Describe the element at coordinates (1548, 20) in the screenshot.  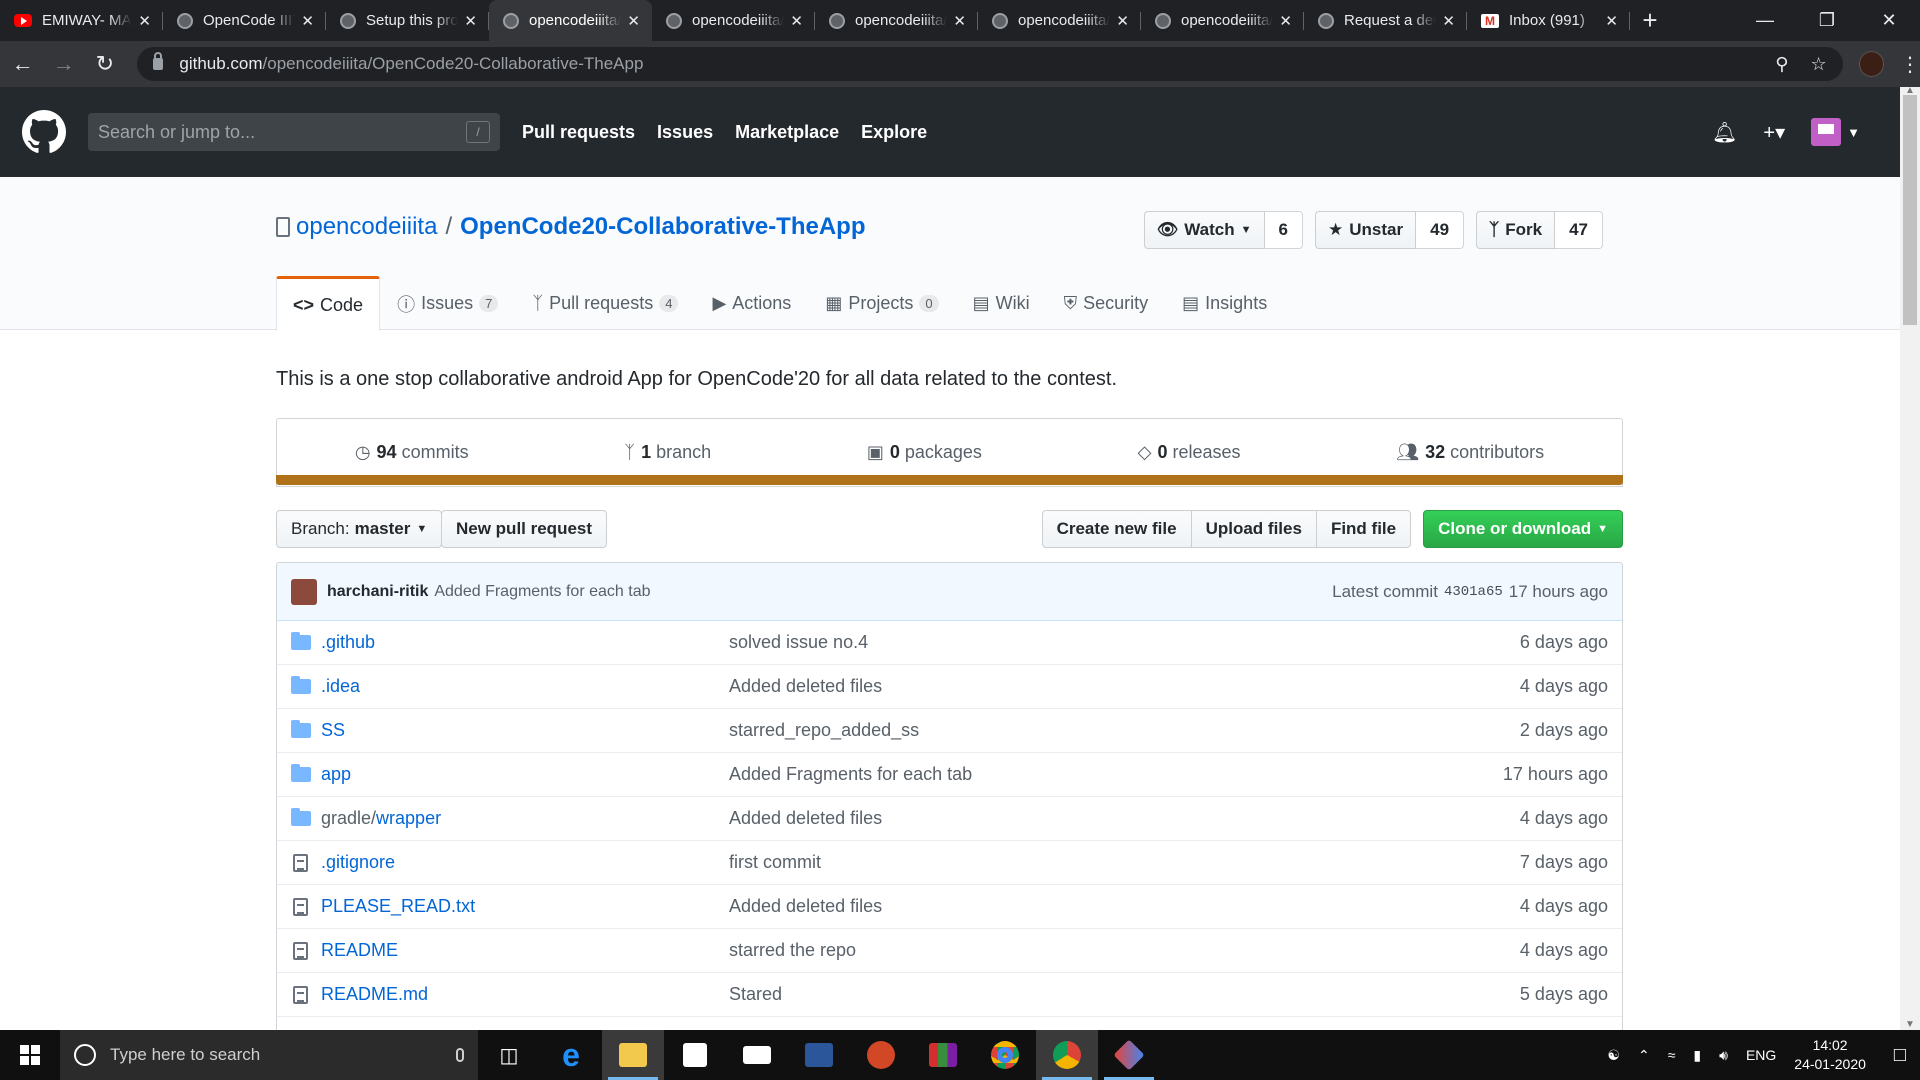
I see `browser-tab: Inbox (991) ✕` at that location.